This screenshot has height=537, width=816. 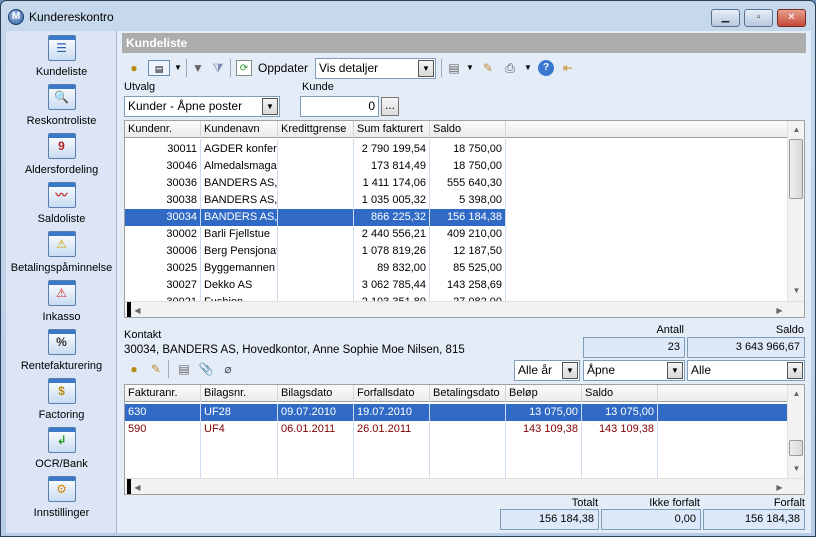 I want to click on antall-label: Antall, so click(x=670, y=330).